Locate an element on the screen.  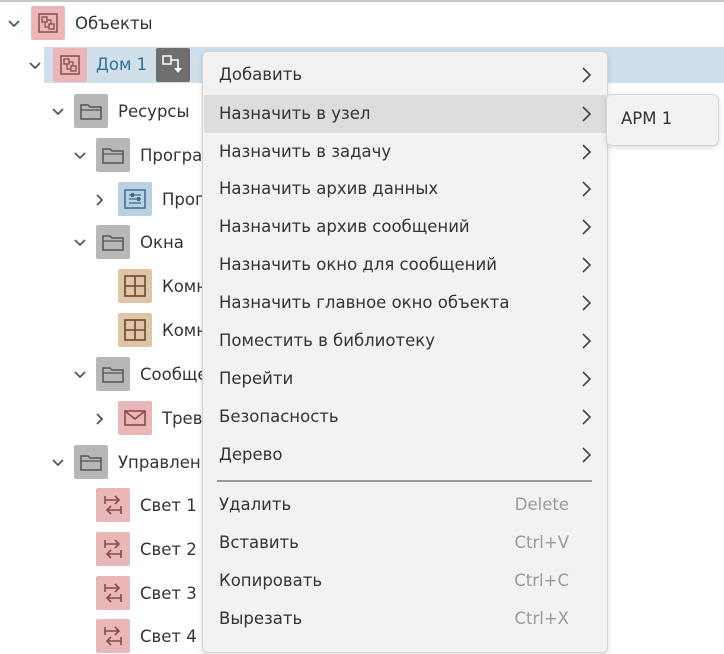
tree-item-programs: Програ is located at coordinates (101, 155).